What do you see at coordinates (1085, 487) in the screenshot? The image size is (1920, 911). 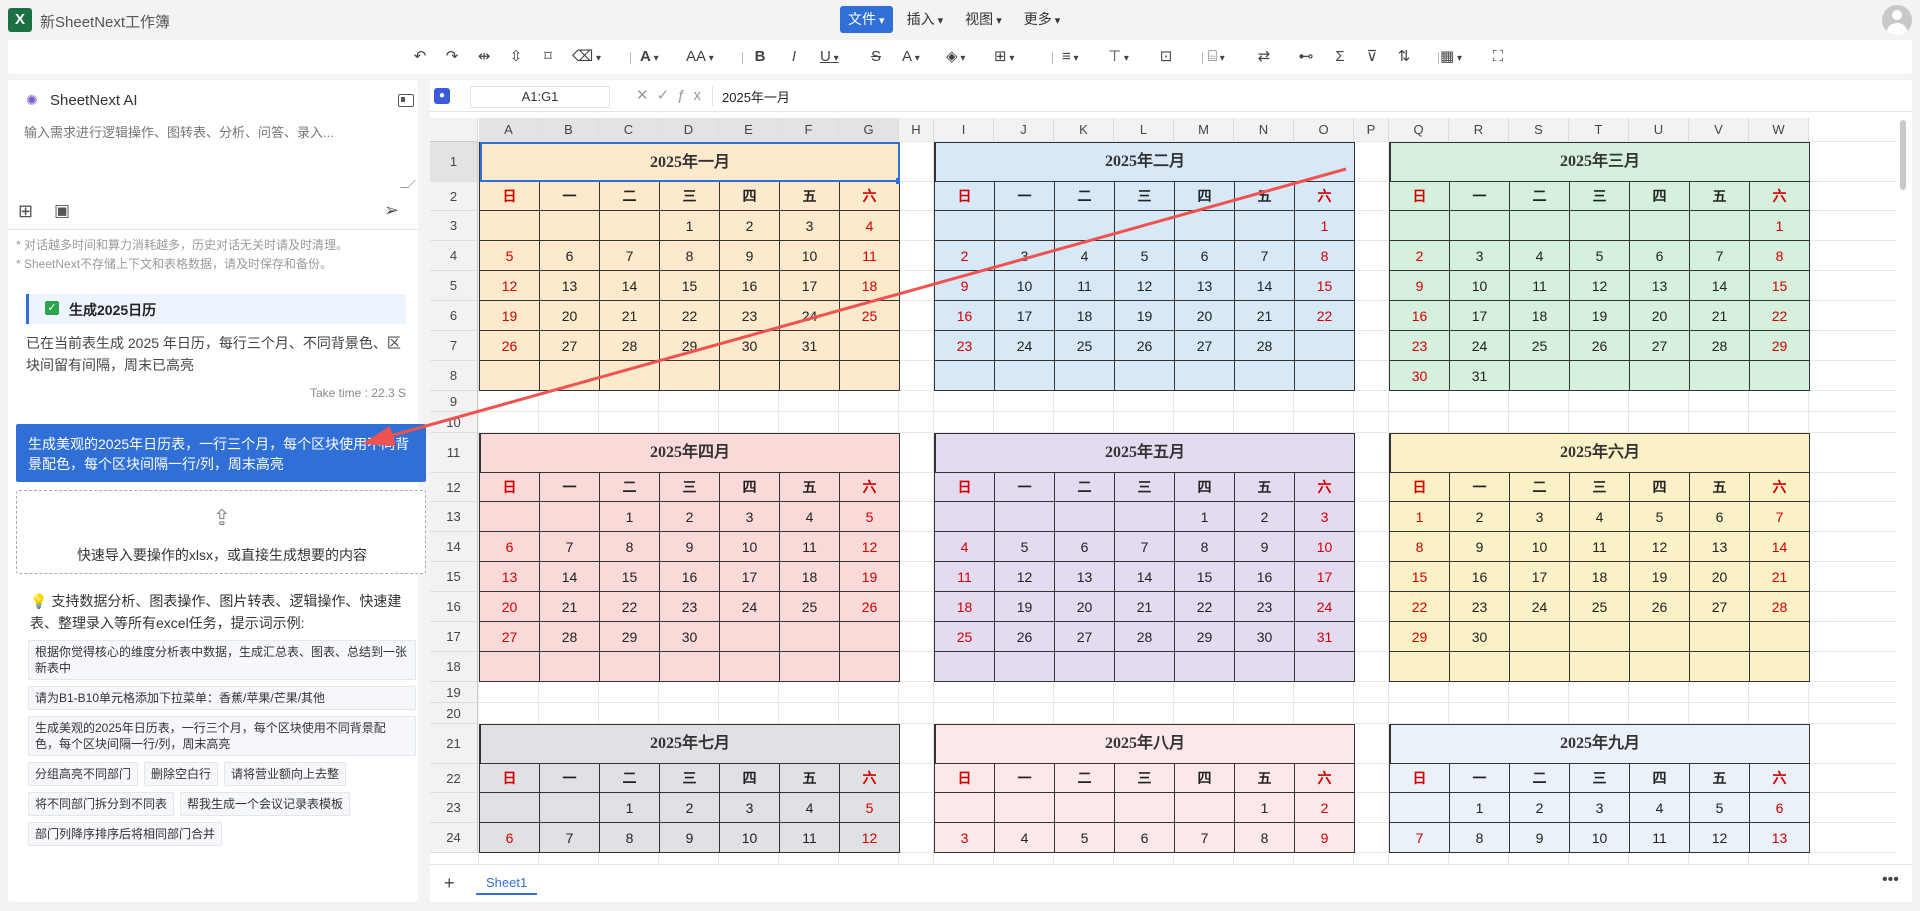 I see `weekday-header: 二` at bounding box center [1085, 487].